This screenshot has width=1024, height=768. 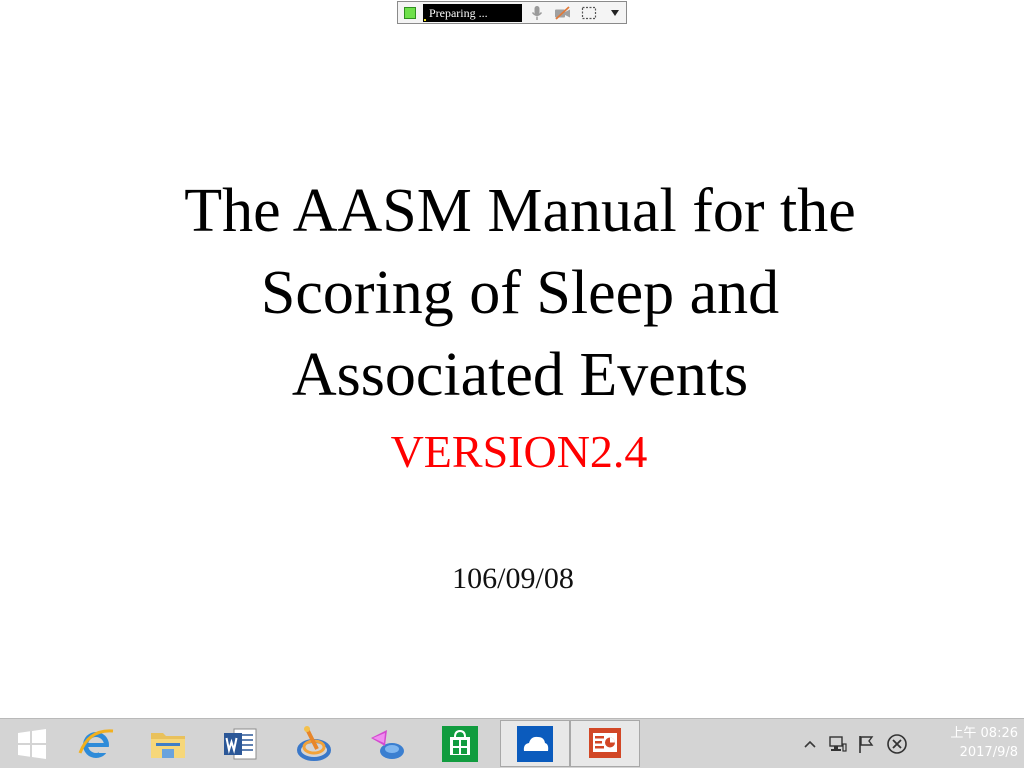 I want to click on start-button, so click(x=32, y=743).